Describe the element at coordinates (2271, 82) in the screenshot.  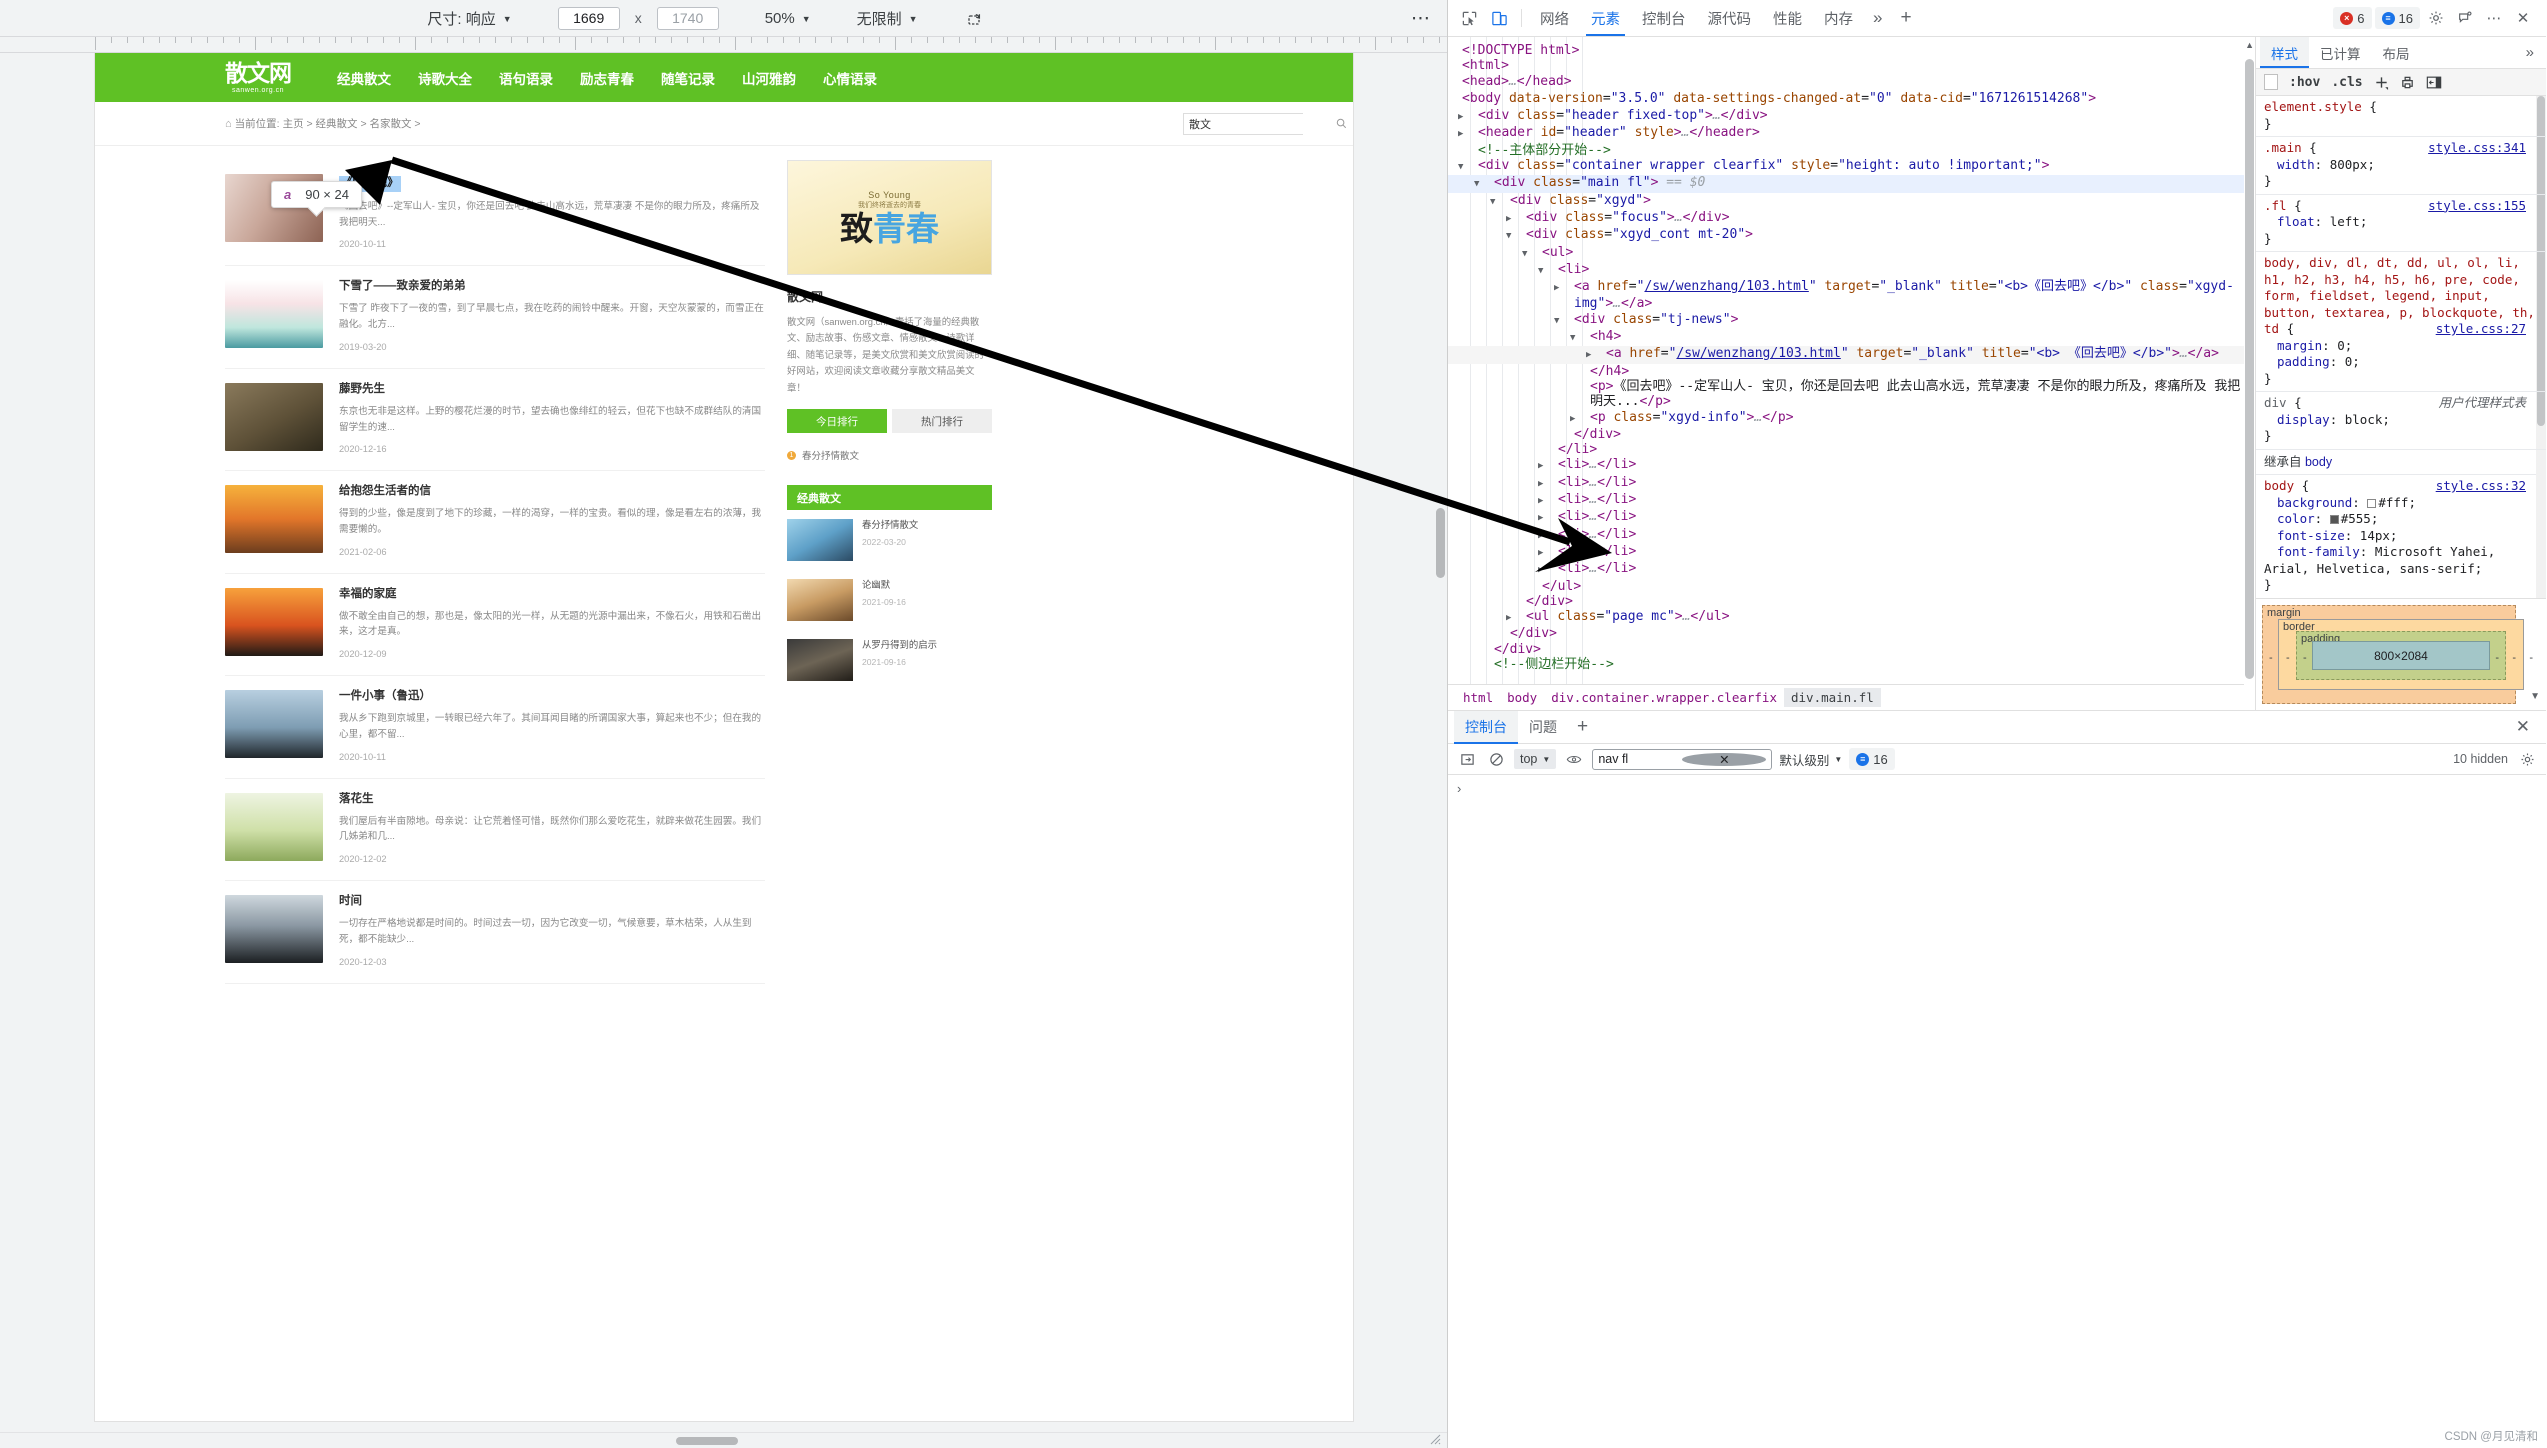
I see `filter-styles-input` at that location.